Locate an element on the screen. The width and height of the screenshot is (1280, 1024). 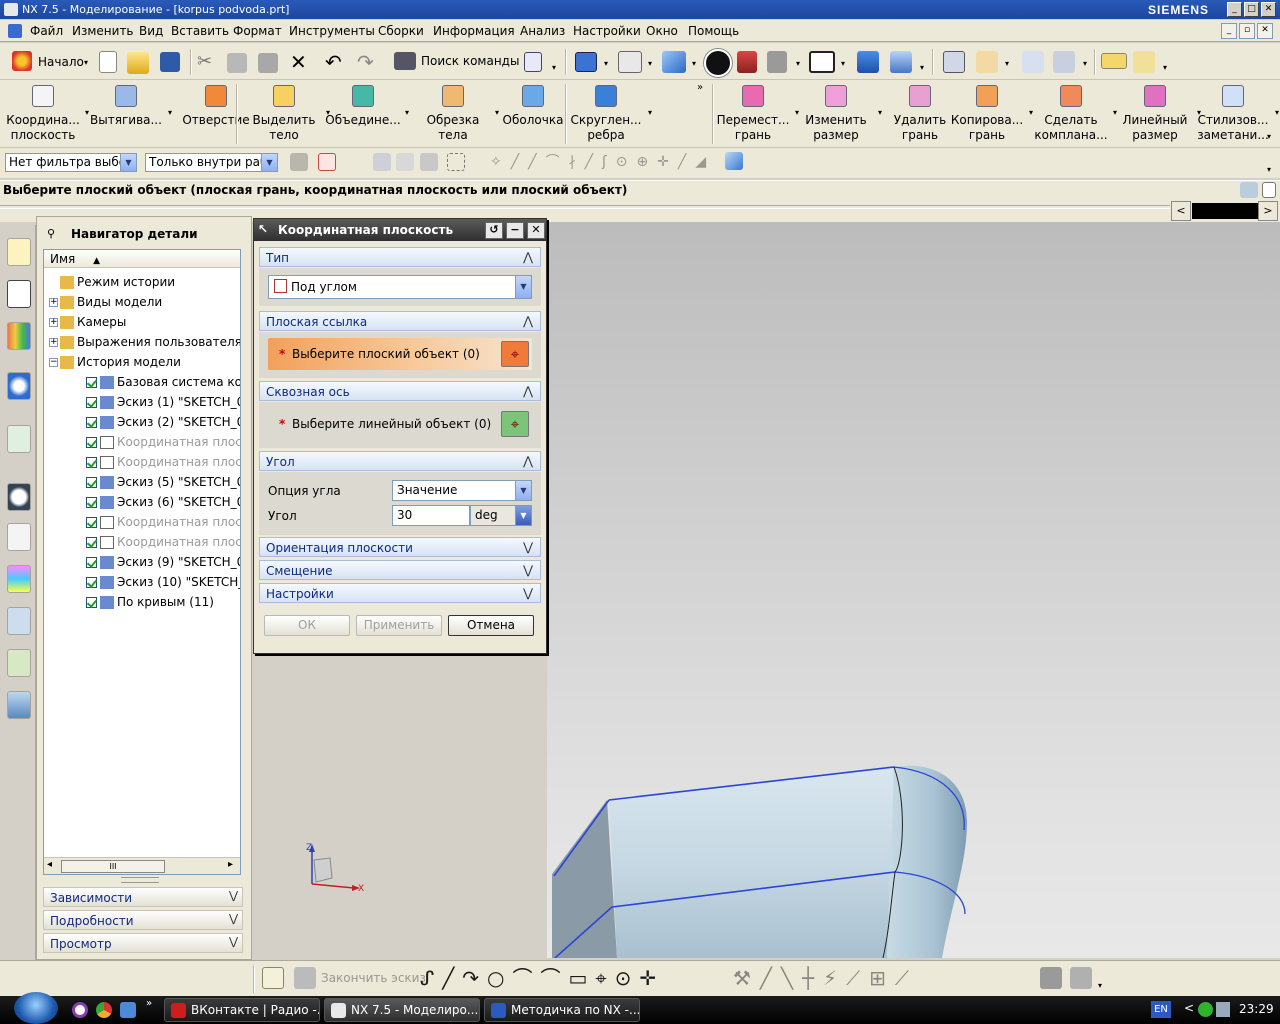
web-browser-icon is located at coordinates (19, 439).